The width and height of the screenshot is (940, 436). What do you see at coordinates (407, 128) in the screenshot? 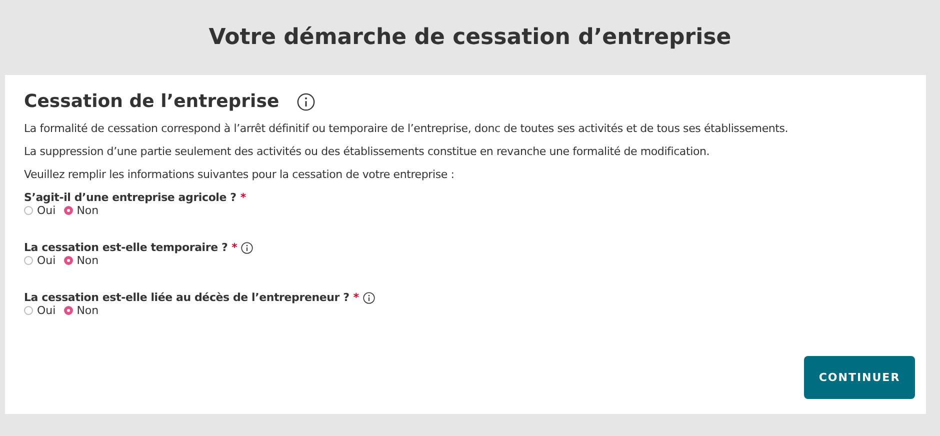
I see `paragraph: La formalité de cessation correspond à l’arrêt définitif ou temporaire de l’entreprise, donc de toutes ses activités et de tous ses établissements.` at bounding box center [407, 128].